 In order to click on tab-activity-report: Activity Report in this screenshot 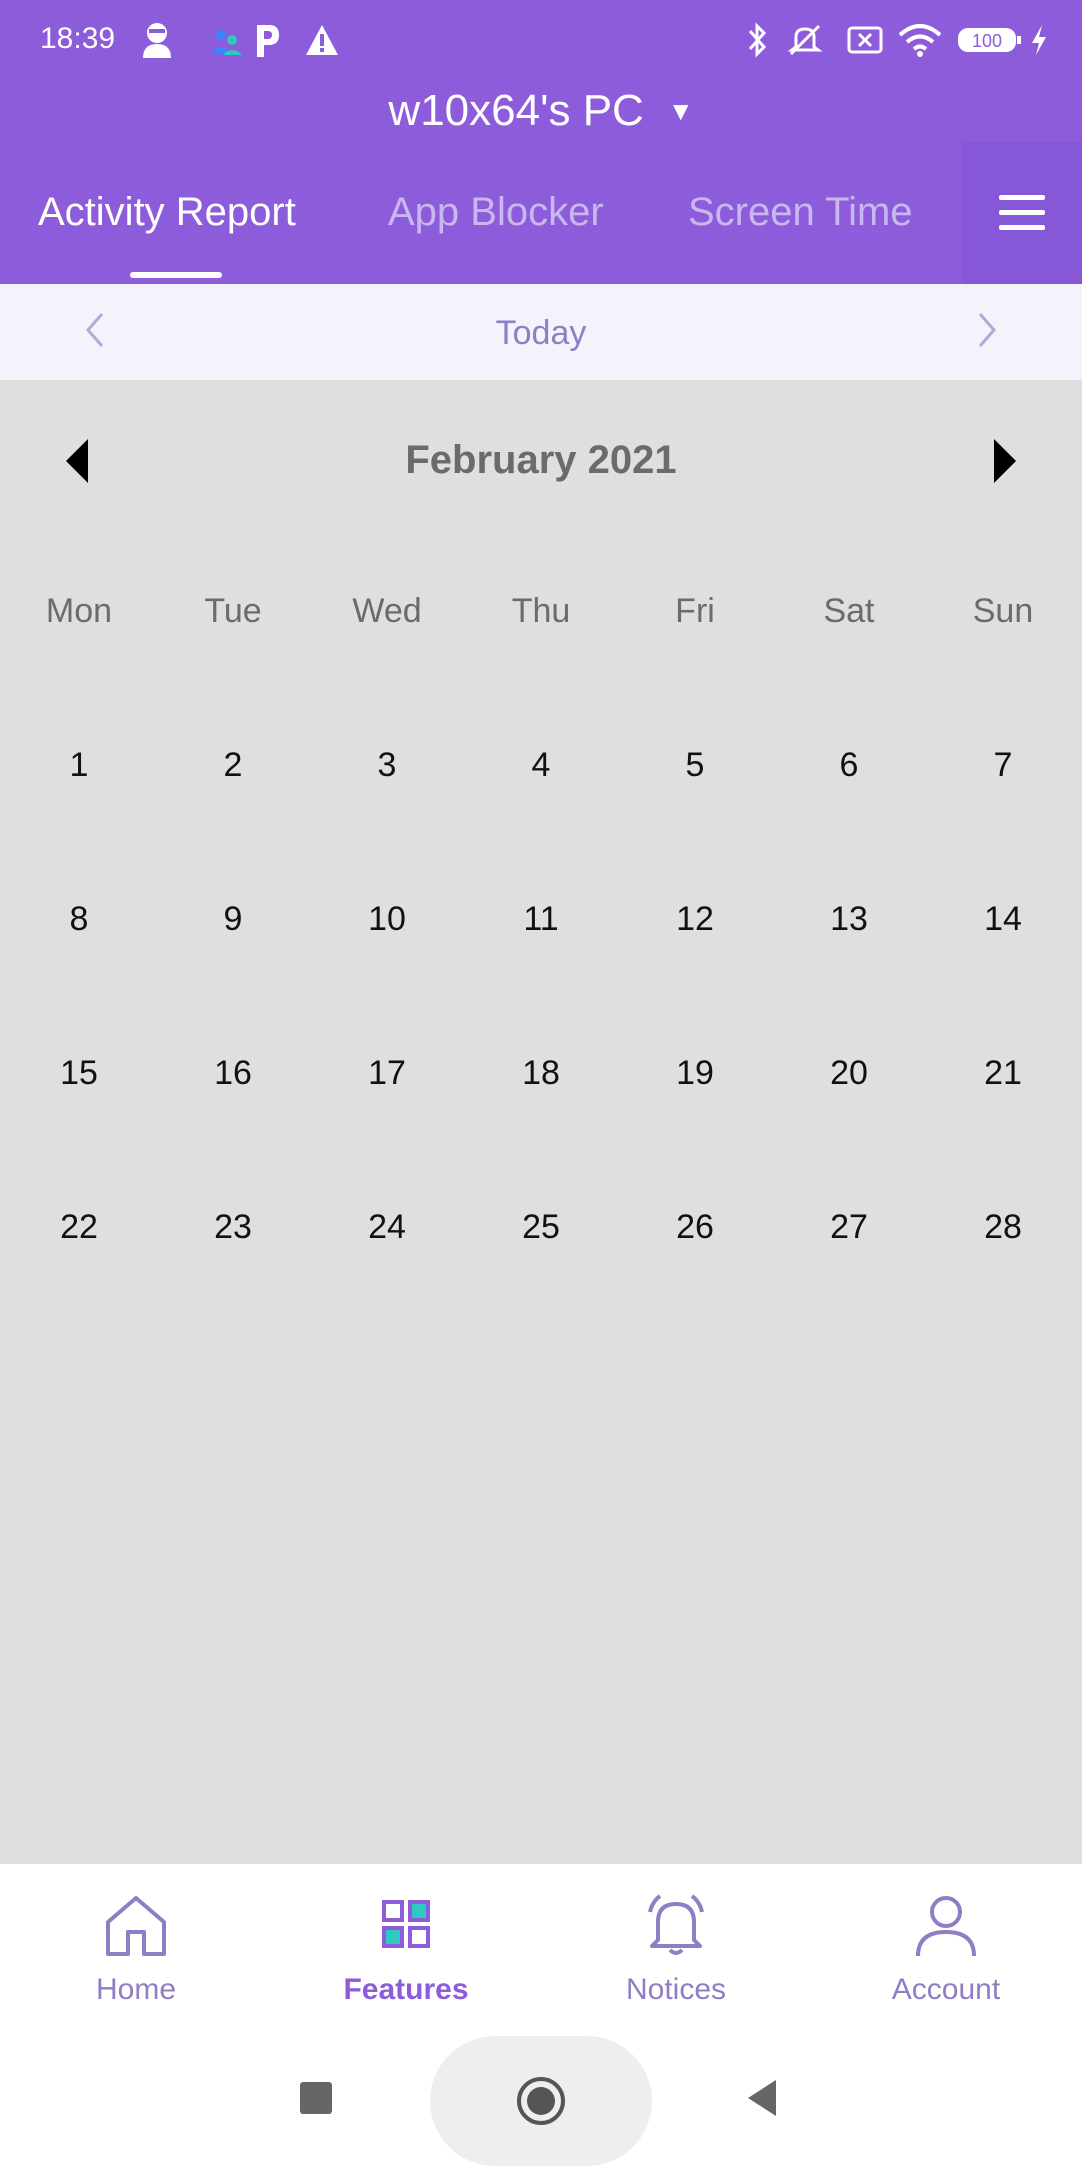, I will do `click(167, 212)`.